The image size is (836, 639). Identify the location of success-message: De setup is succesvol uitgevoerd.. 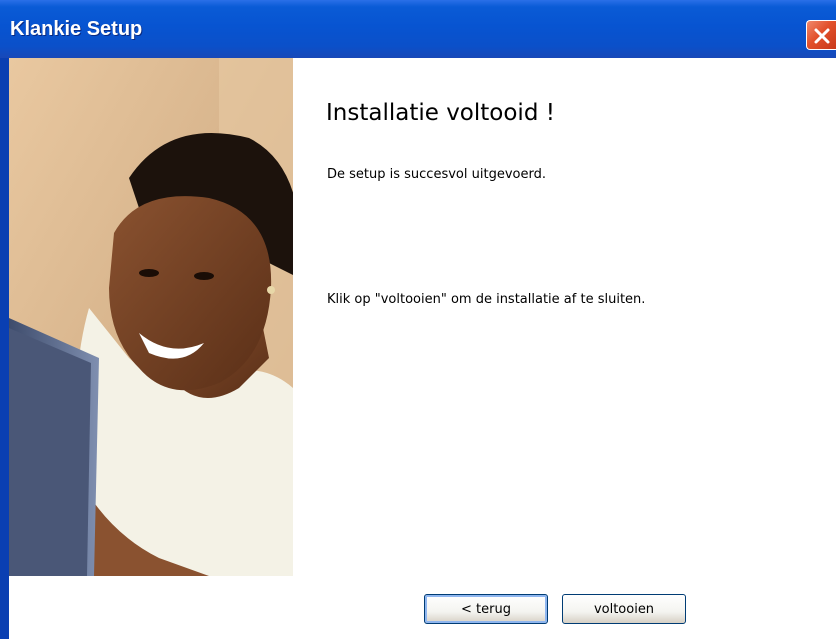
(436, 174).